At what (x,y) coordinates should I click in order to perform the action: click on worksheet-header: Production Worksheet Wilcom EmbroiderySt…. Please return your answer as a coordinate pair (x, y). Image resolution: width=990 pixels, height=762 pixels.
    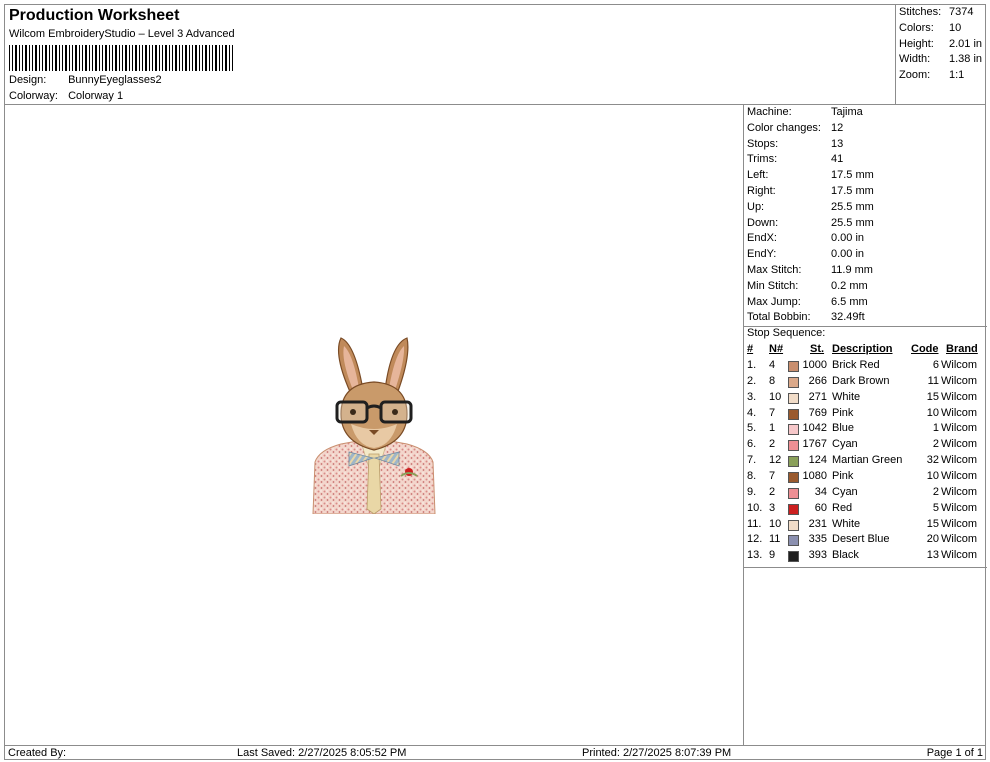
    Looking at the image, I should click on (450, 55).